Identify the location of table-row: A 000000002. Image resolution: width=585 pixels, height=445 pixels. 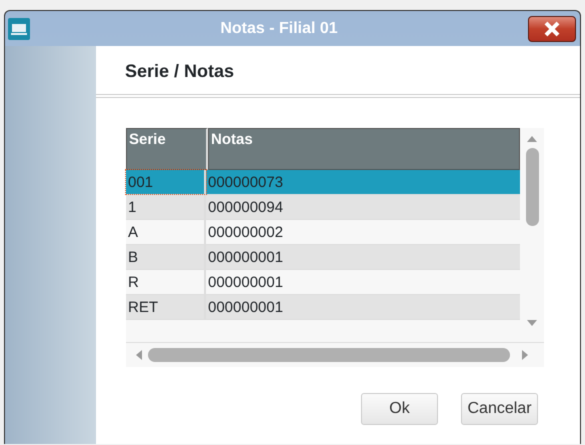
(323, 232).